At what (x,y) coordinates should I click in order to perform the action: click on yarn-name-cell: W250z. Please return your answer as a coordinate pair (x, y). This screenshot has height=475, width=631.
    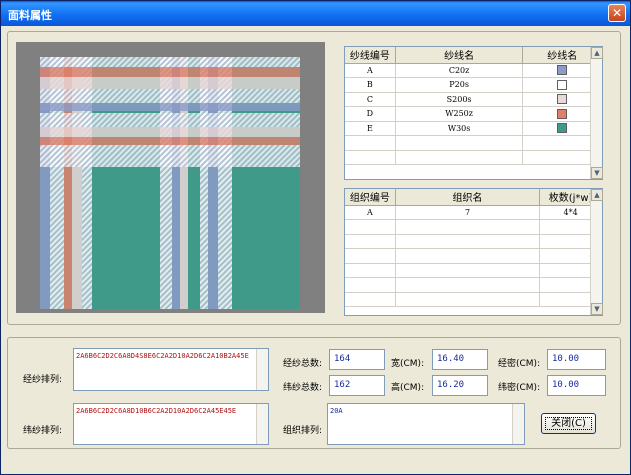
    Looking at the image, I should click on (459, 114).